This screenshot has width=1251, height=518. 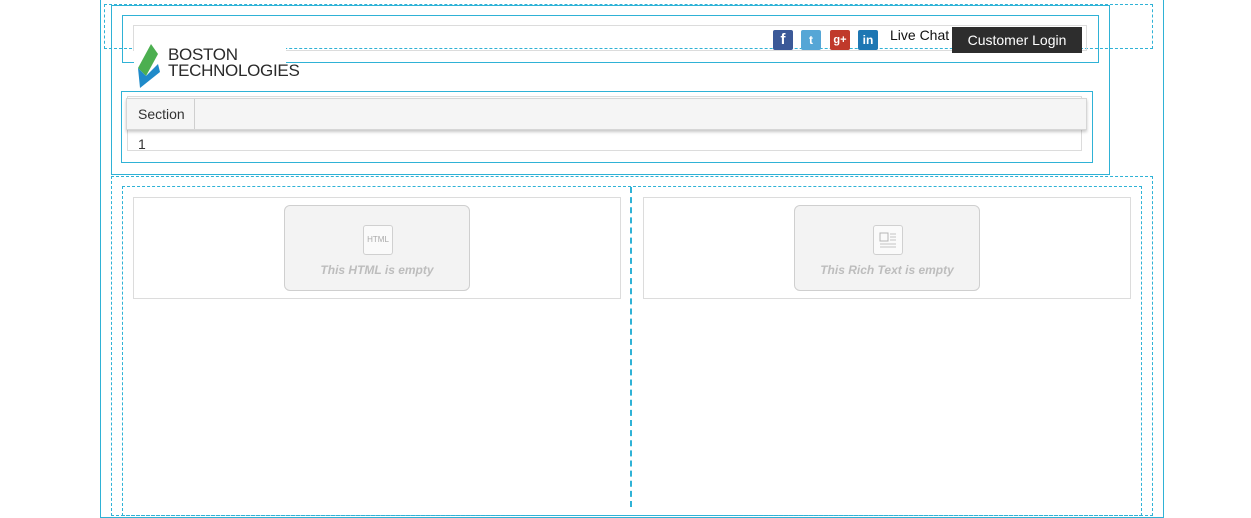 What do you see at coordinates (840, 40) in the screenshot?
I see `google-plus-icon: g+` at bounding box center [840, 40].